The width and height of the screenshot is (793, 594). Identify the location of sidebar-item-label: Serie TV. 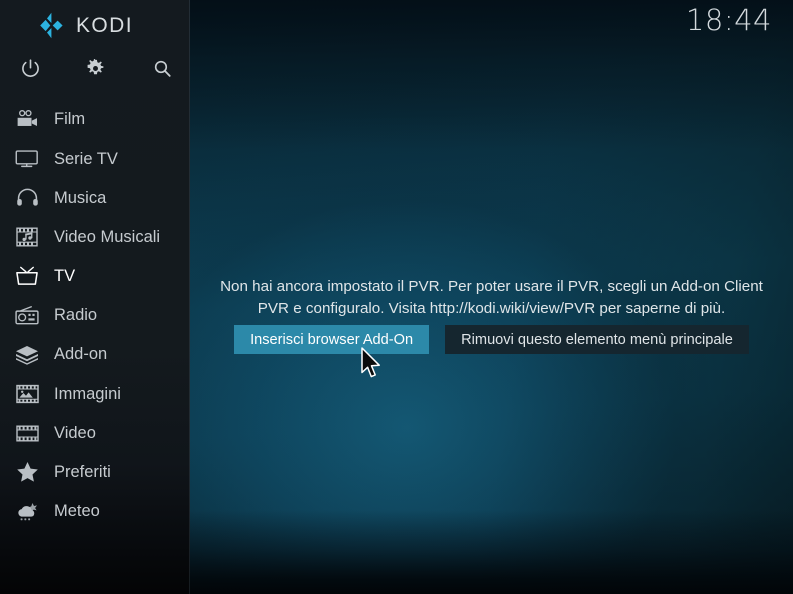
(86, 158).